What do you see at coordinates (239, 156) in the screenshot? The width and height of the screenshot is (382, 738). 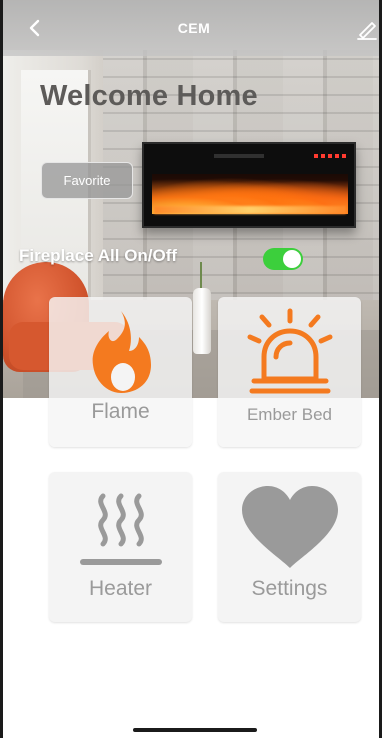 I see `fireplace-display` at bounding box center [239, 156].